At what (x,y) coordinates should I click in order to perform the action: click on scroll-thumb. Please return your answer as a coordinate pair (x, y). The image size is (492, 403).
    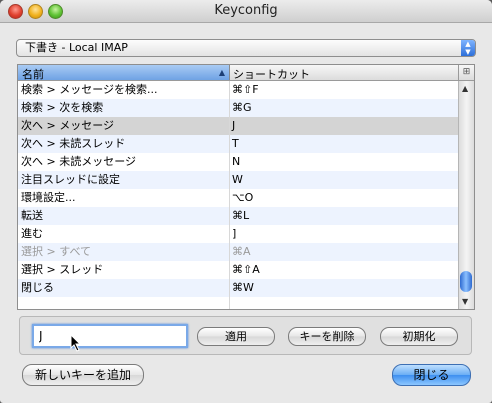
    Looking at the image, I should click on (466, 281).